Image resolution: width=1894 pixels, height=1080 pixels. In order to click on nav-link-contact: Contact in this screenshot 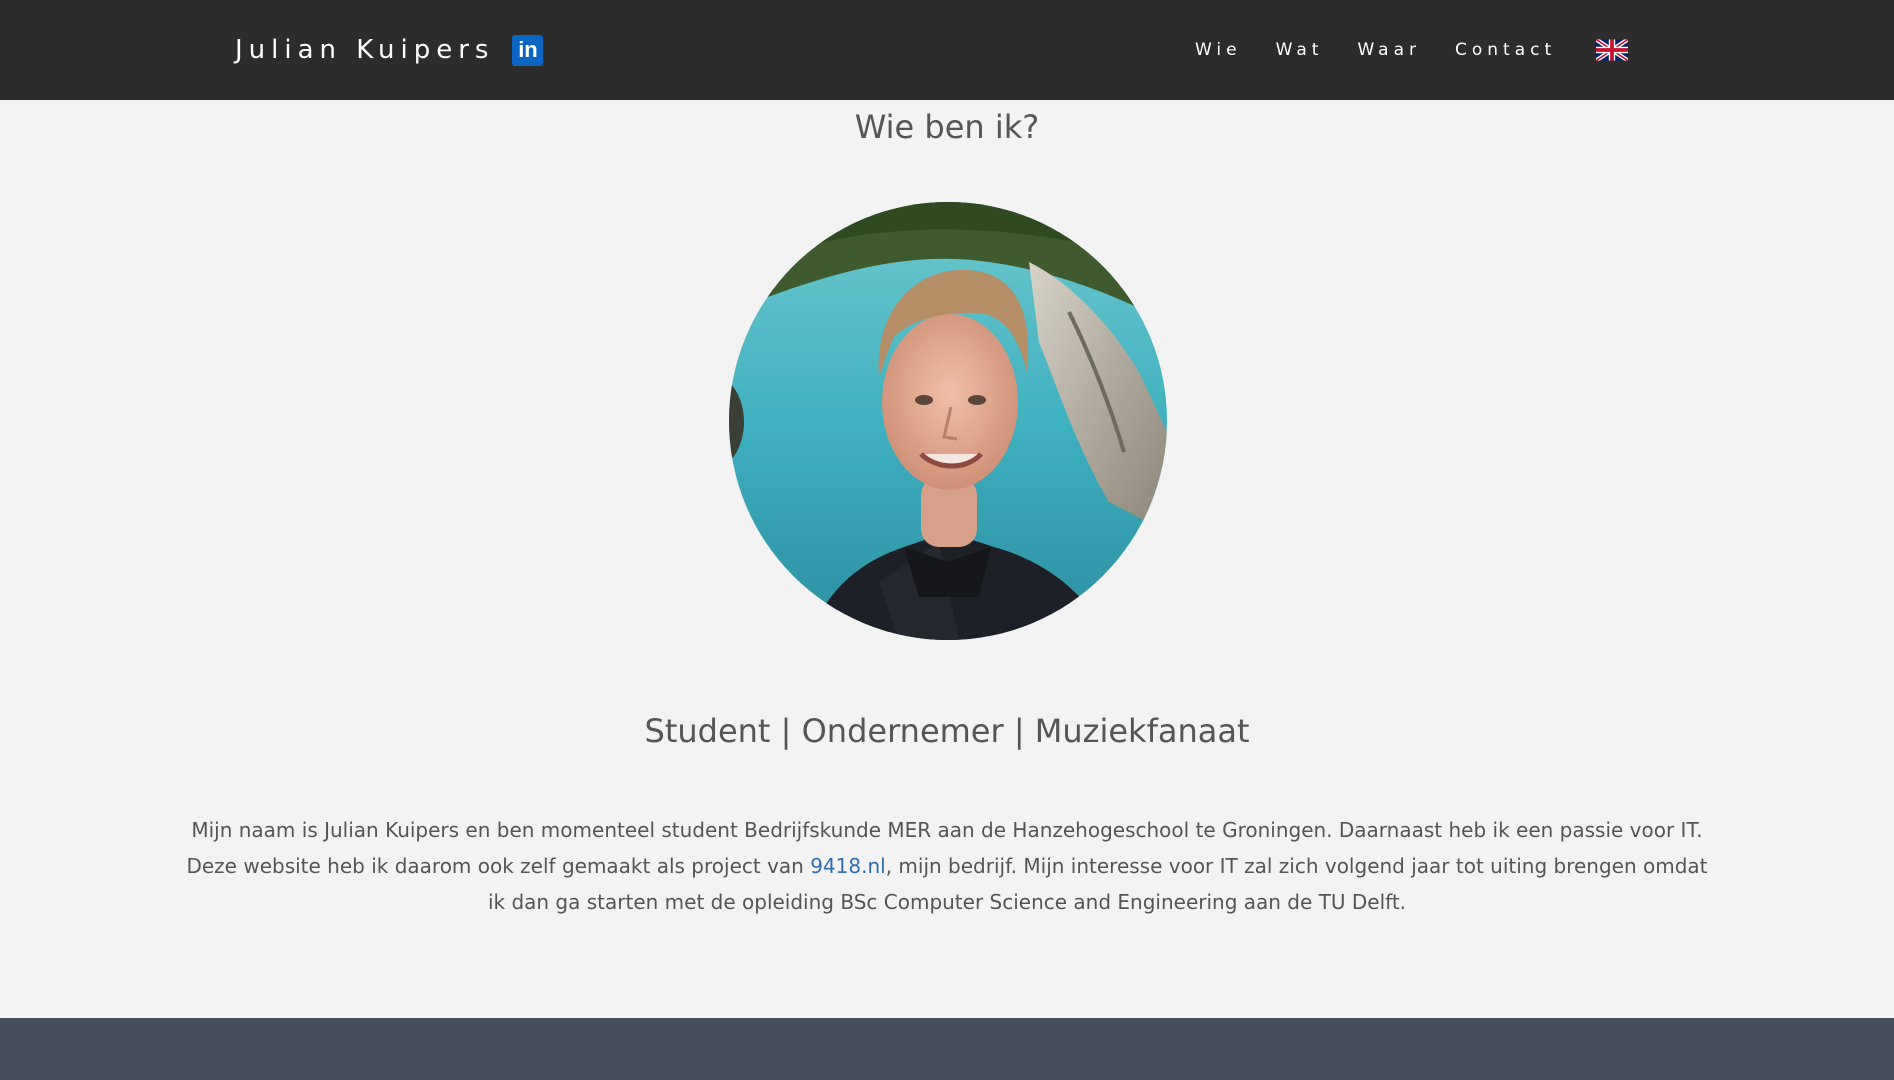, I will do `click(1505, 50)`.